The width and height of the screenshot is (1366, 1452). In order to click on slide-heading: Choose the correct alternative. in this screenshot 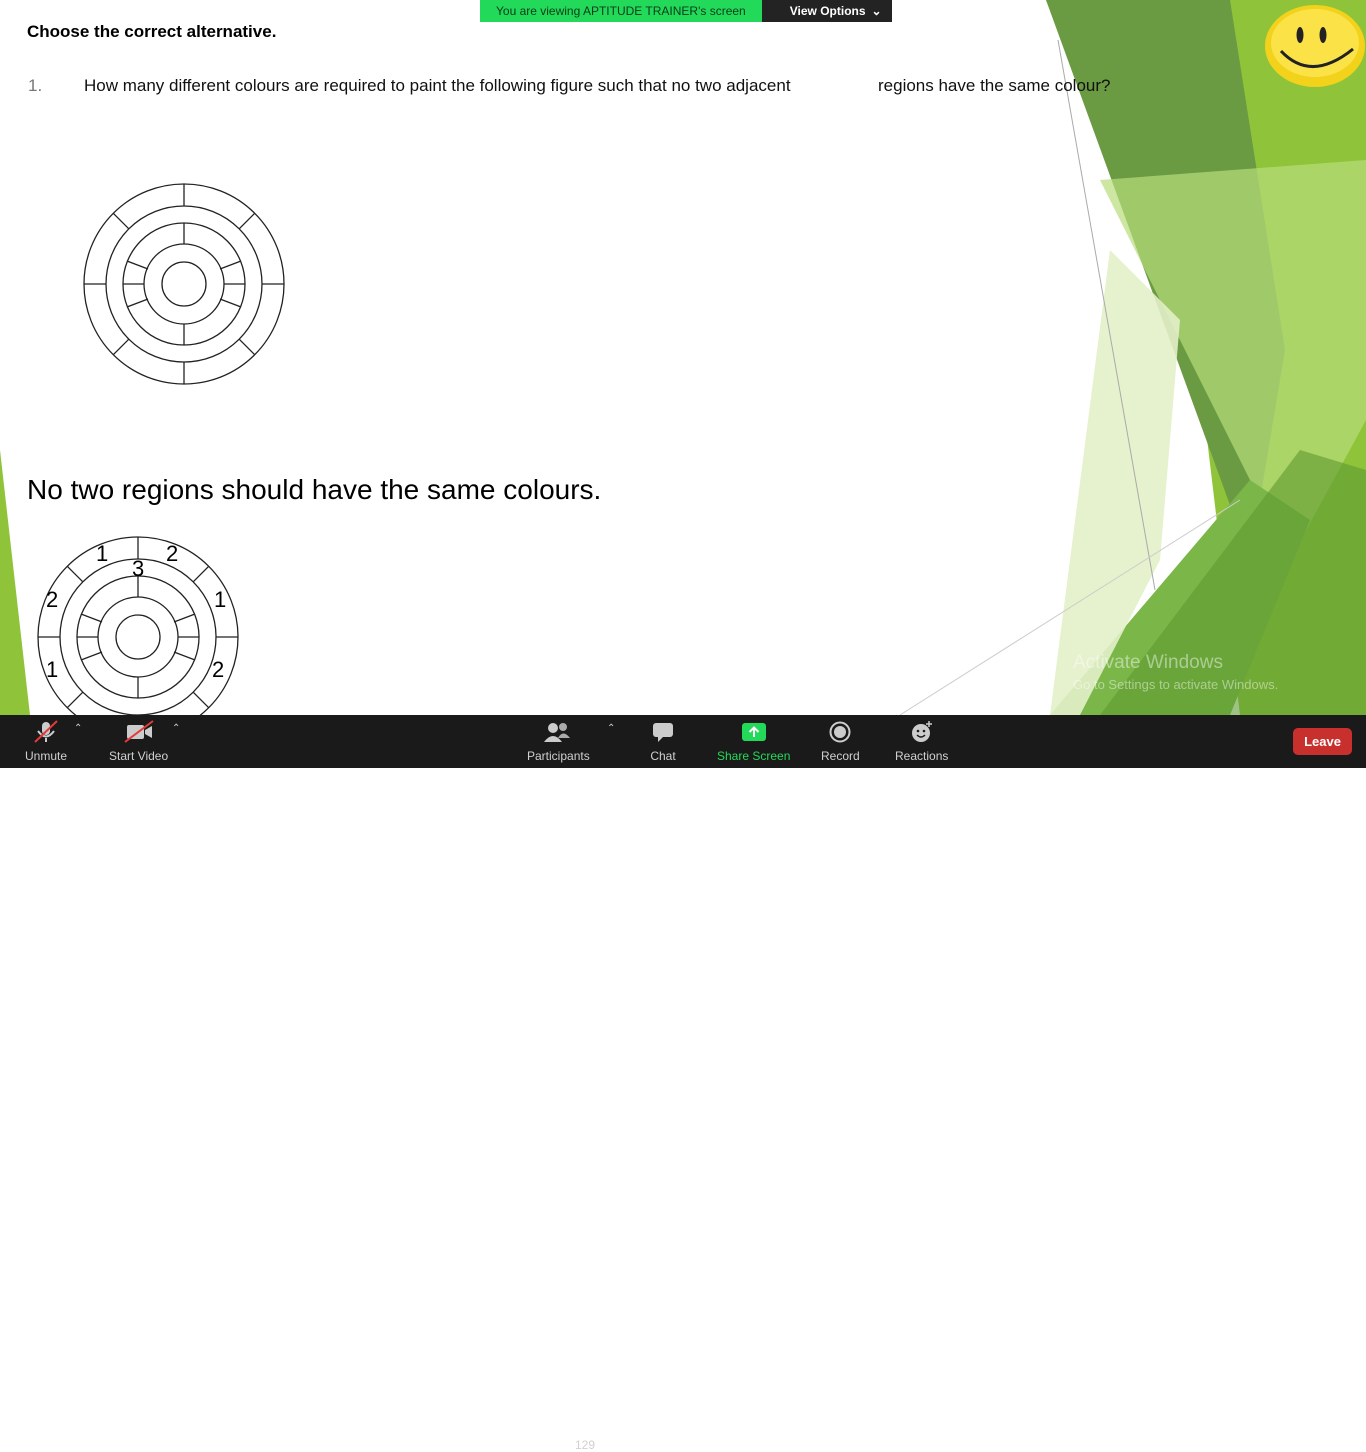, I will do `click(152, 31)`.